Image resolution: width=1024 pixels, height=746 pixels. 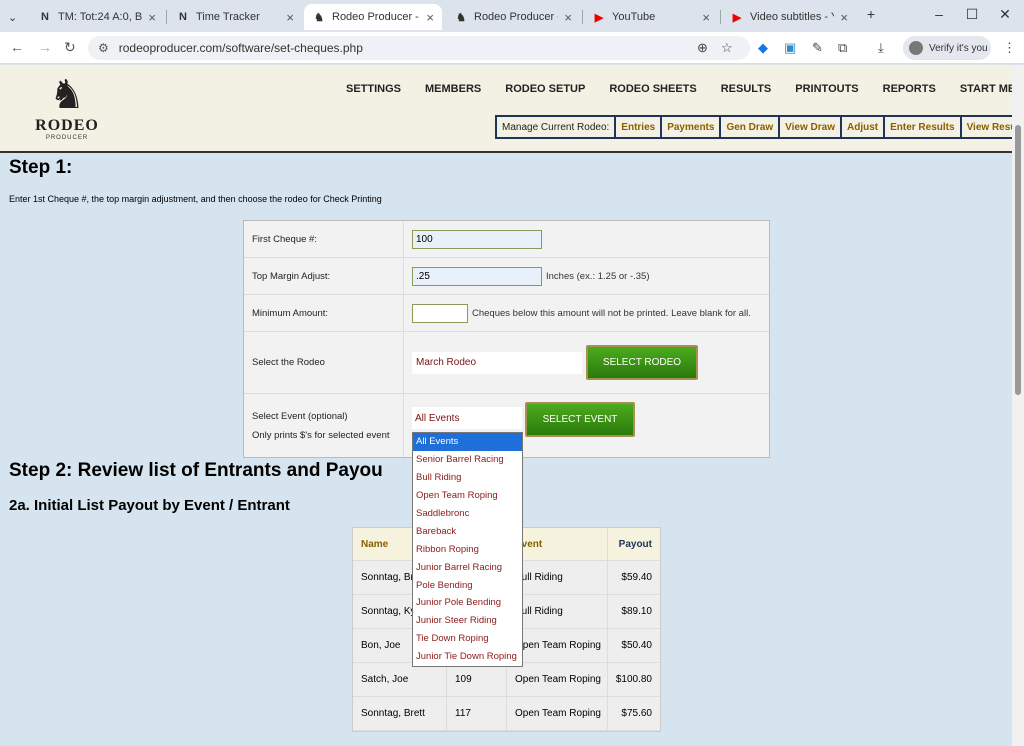 I want to click on tab-time-tracker: N Time Tracker ×, so click(x=235, y=17).